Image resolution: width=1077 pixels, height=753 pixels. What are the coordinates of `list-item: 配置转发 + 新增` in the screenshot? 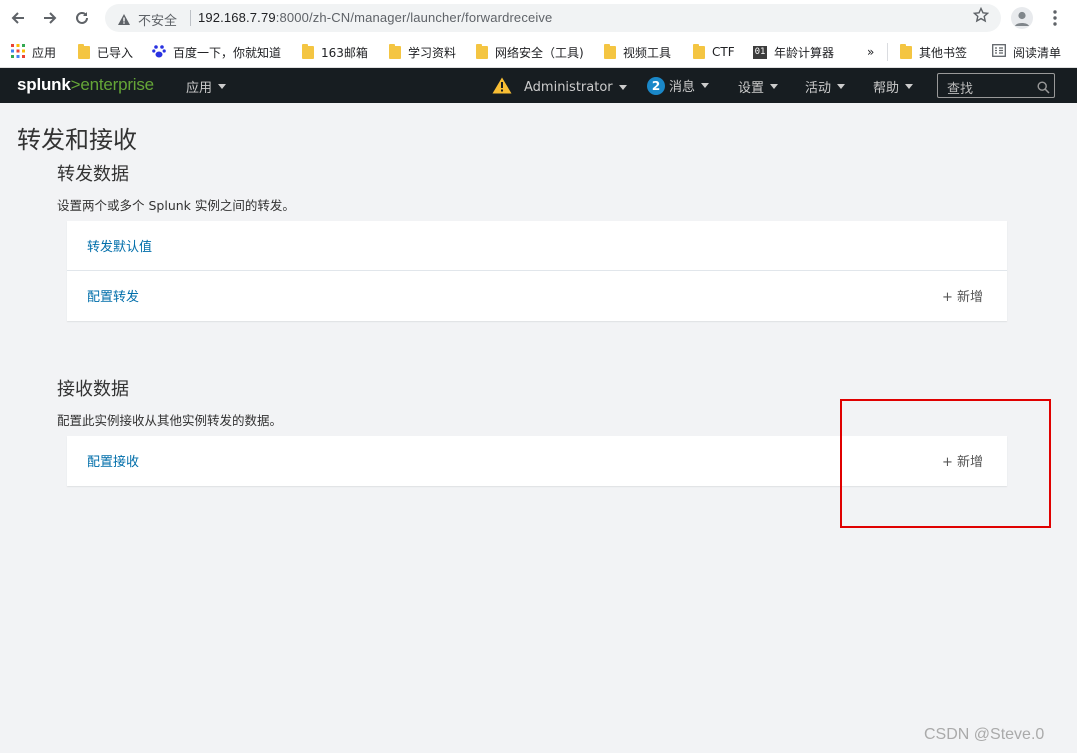 It's located at (537, 296).